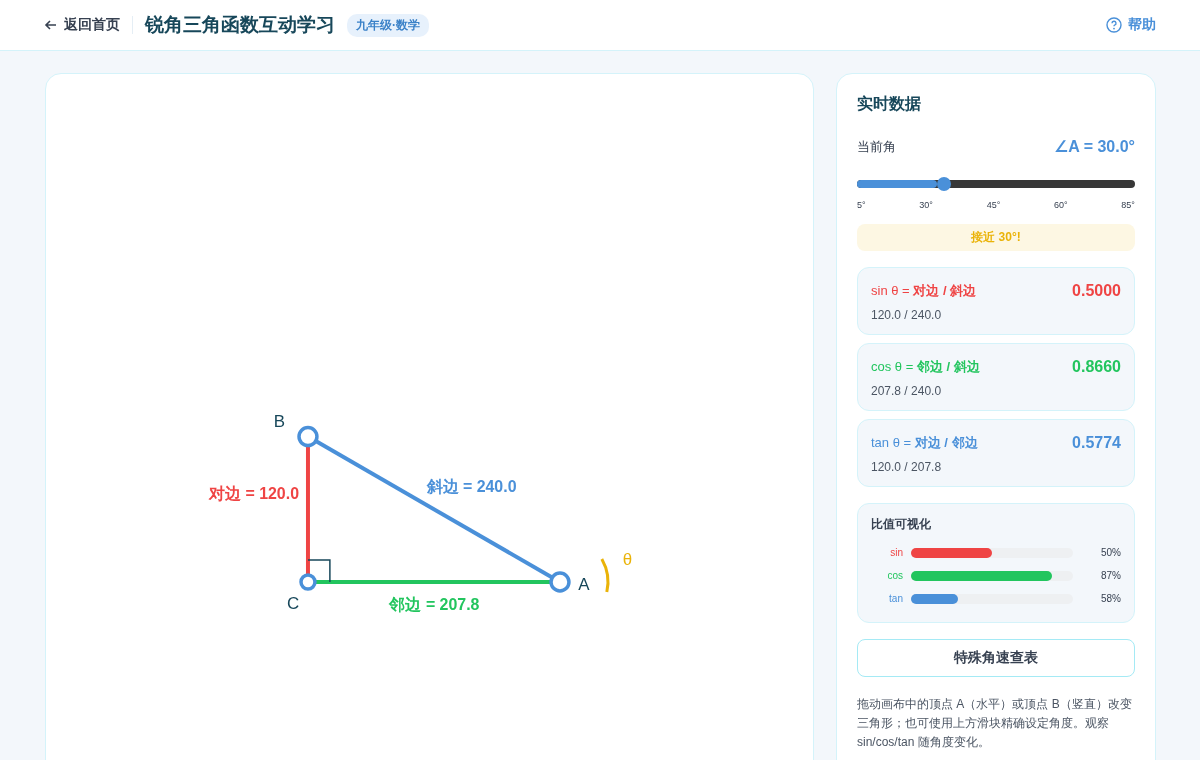 This screenshot has width=1200, height=760. I want to click on ratio-formula: tan θ = 对边 / 邻边, so click(924, 443).